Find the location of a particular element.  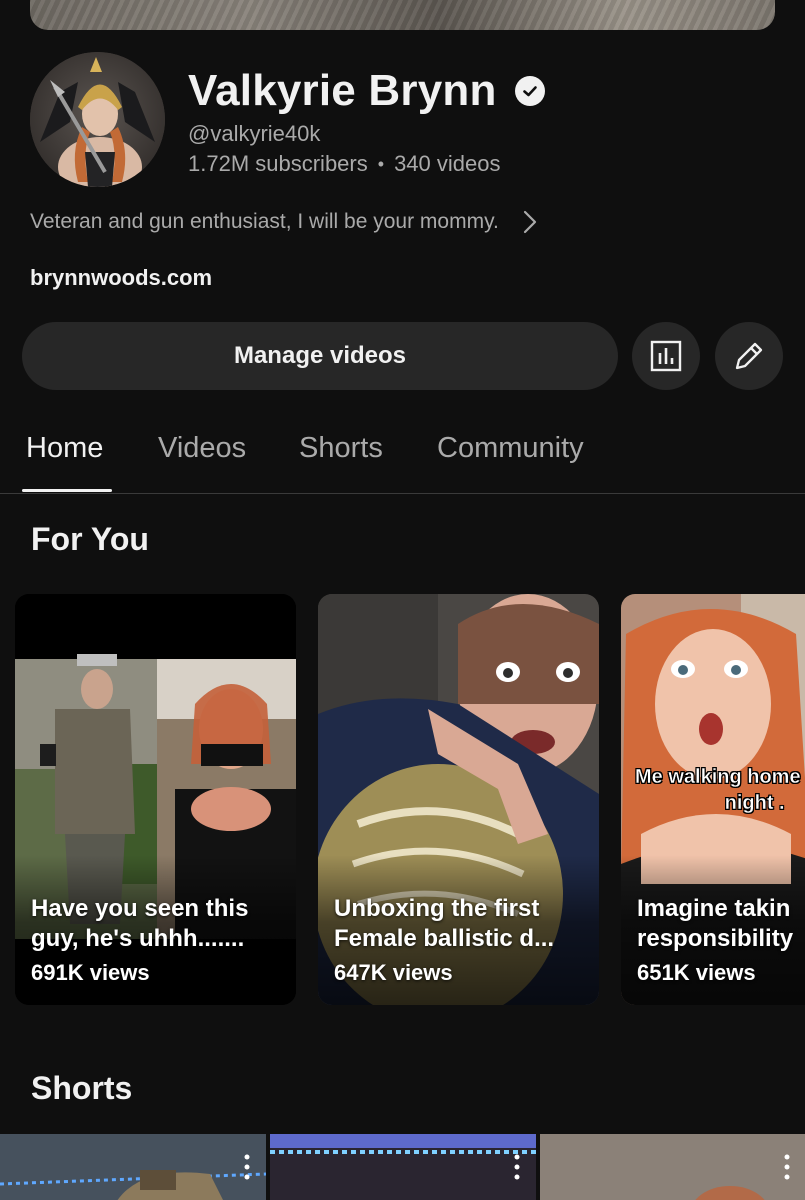

check-badge-icon is located at coordinates (529, 91).